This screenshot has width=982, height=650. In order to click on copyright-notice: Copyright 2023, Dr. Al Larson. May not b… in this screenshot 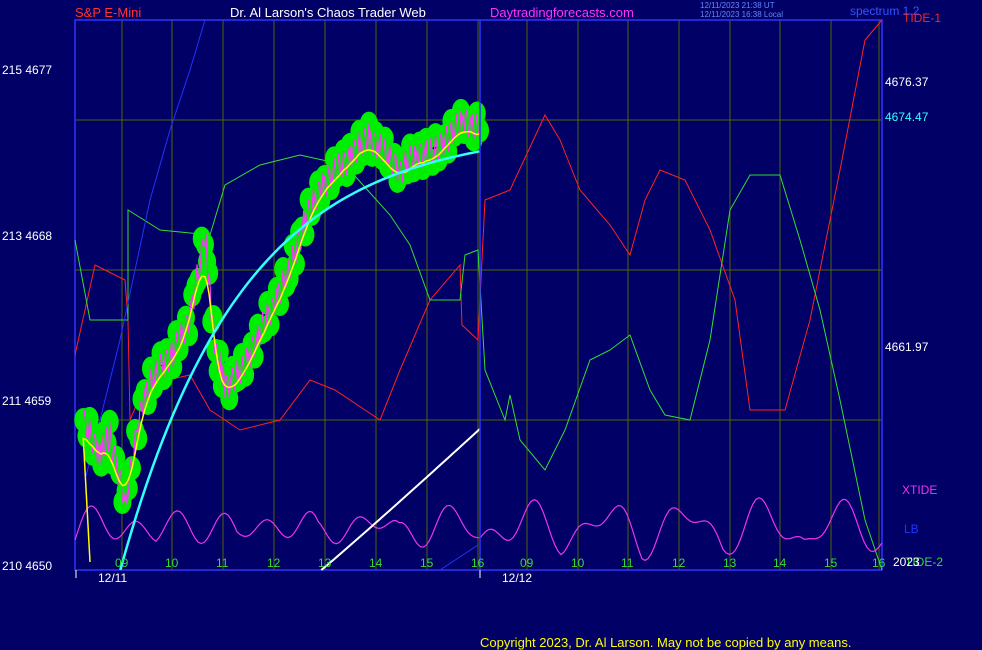, I will do `click(666, 642)`.